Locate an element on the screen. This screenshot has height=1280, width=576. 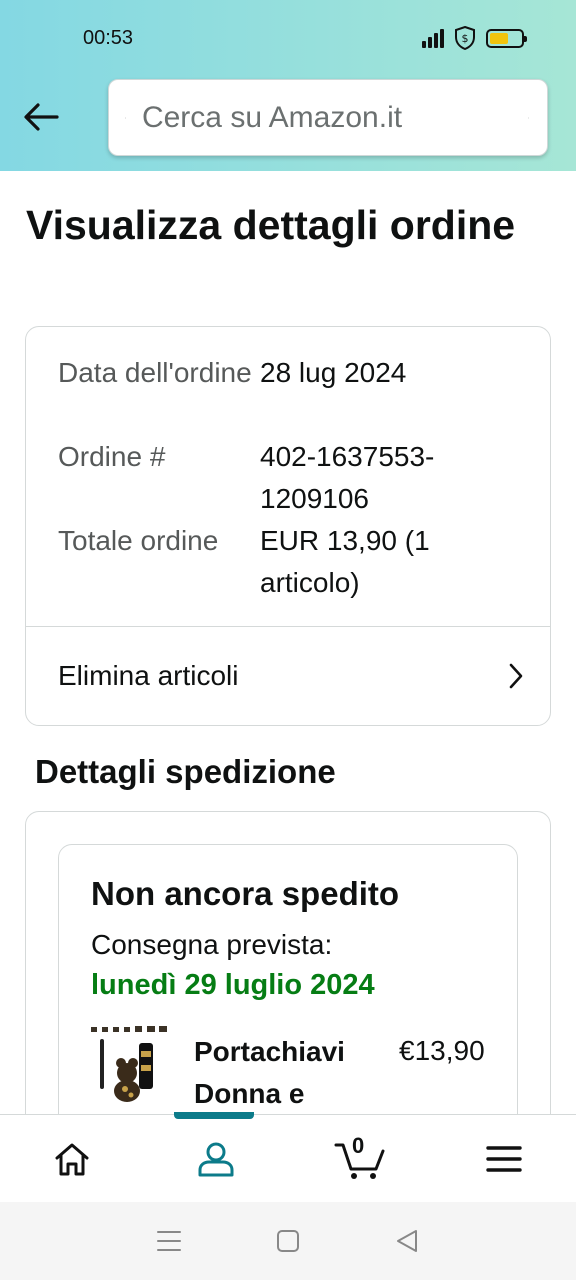
system-nav-bar is located at coordinates (288, 1241).